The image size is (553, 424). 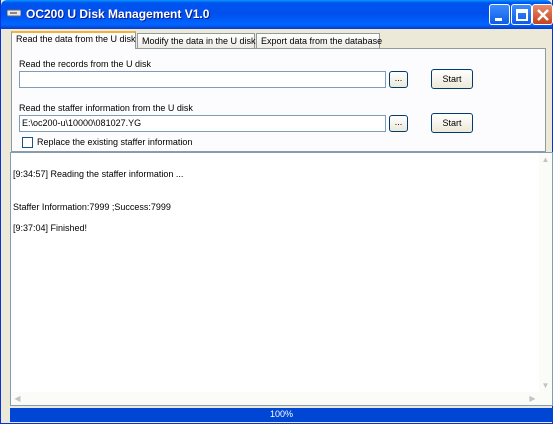 I want to click on close-button, so click(x=542, y=14).